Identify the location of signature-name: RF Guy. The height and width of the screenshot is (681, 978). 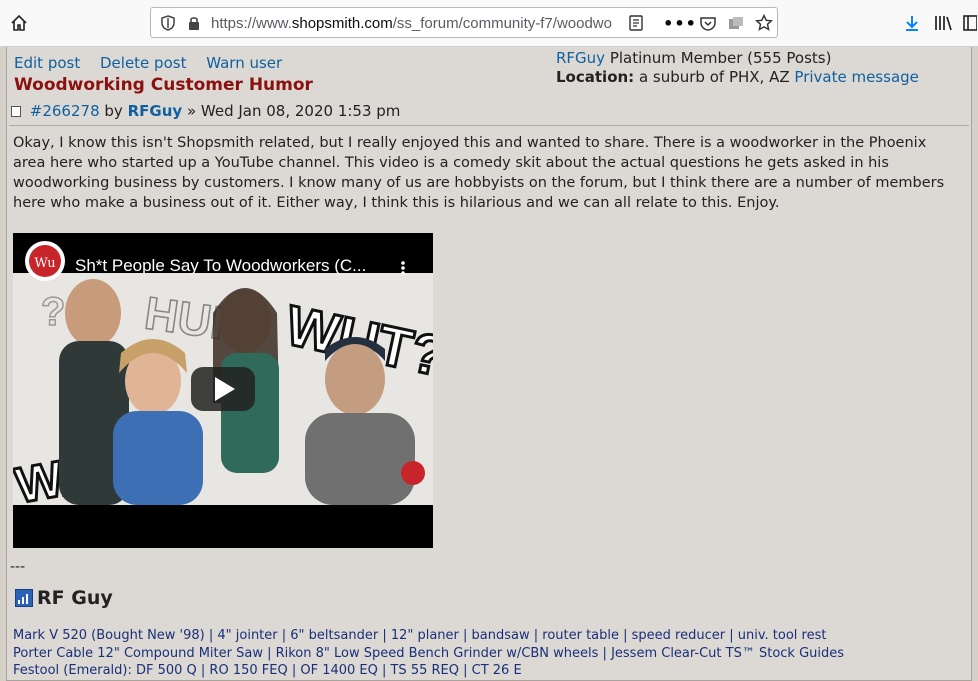
(64, 598).